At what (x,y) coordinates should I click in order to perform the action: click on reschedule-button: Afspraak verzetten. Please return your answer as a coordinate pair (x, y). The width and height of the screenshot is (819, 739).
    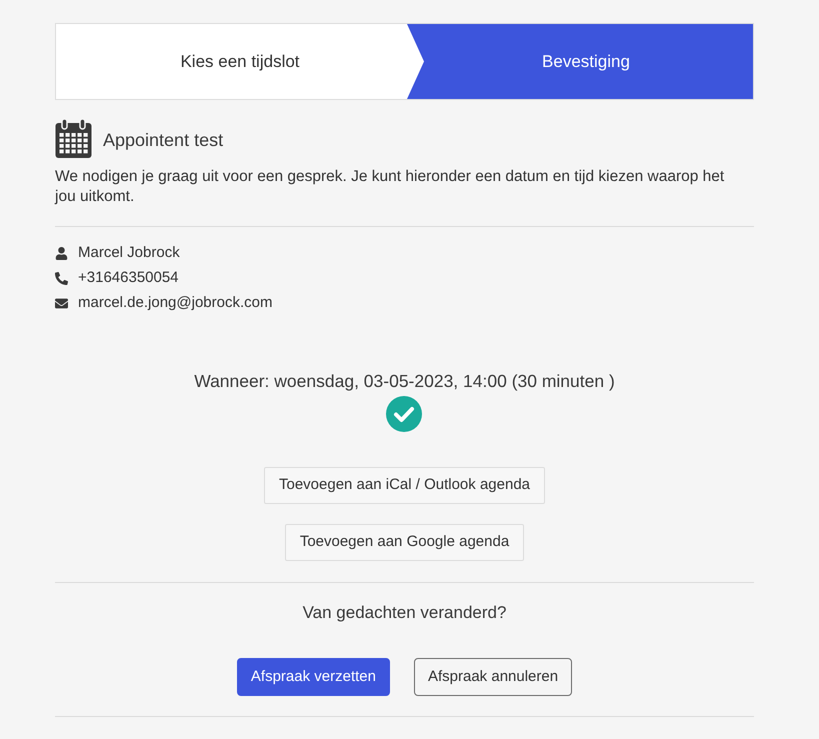
    Looking at the image, I should click on (313, 677).